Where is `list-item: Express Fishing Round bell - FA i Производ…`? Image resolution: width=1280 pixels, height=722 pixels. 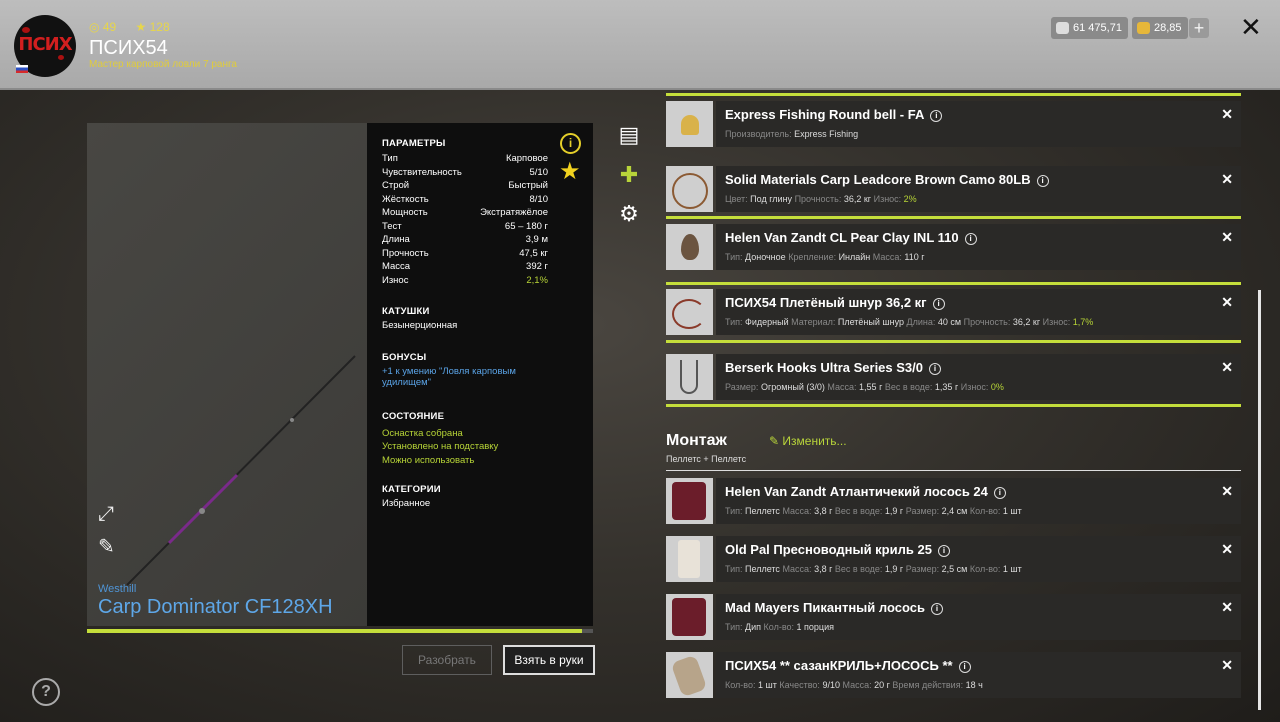
list-item: Express Fishing Round bell - FA i Производ… is located at coordinates (953, 124).